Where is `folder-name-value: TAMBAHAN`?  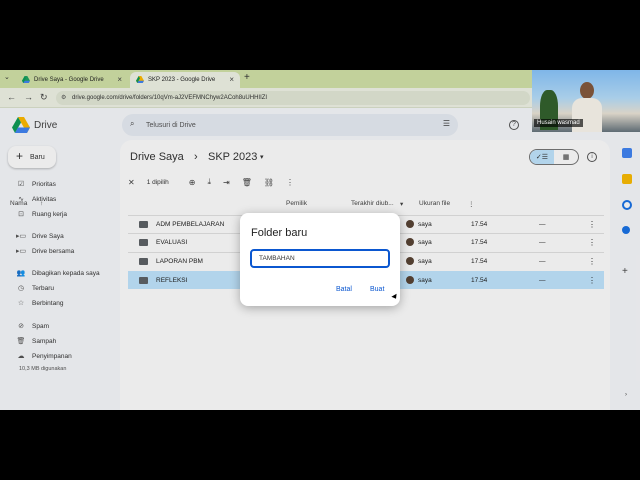
folder-name-value: TAMBAHAN is located at coordinates (277, 258).